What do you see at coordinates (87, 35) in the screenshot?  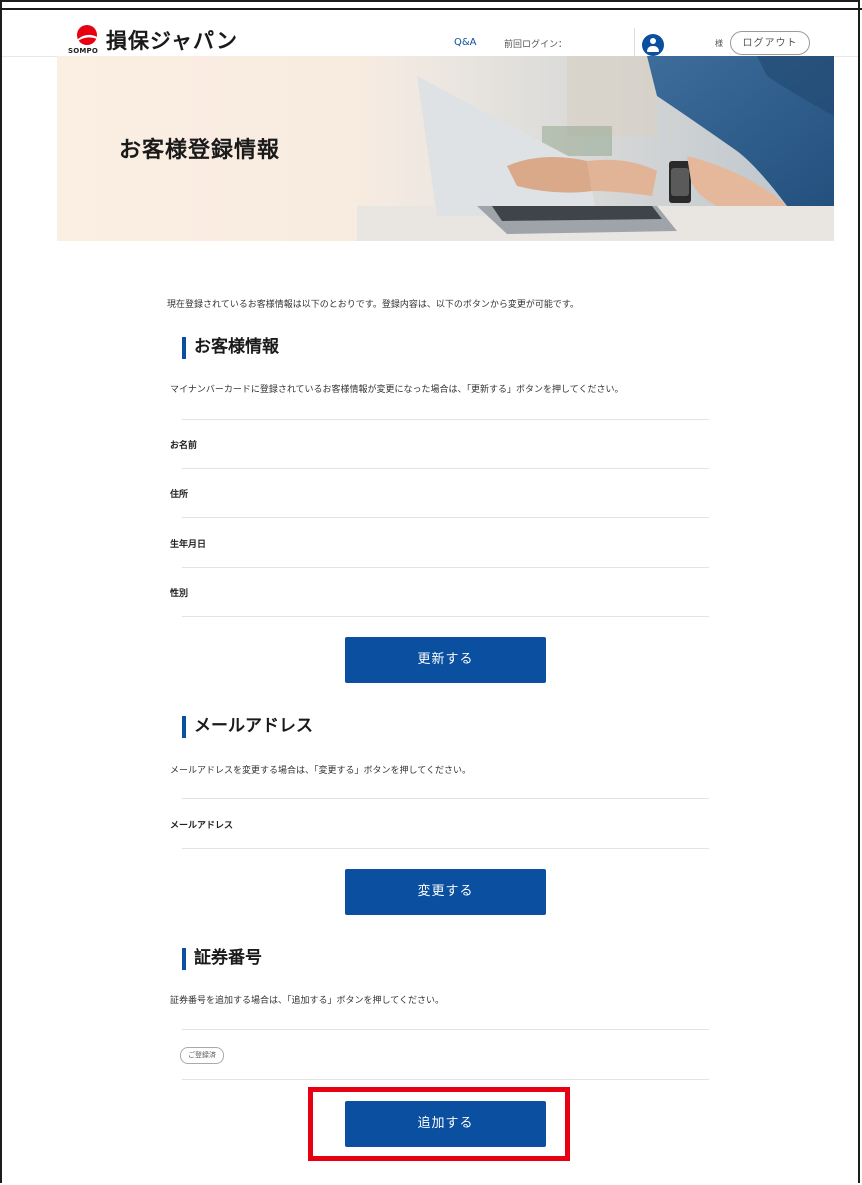 I see `sompo-logo-icon` at bounding box center [87, 35].